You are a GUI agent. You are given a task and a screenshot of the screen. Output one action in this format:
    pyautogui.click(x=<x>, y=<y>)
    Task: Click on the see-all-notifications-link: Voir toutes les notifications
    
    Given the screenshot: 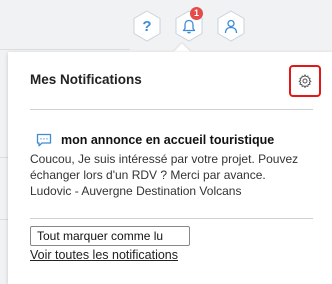 What is the action you would take?
    pyautogui.click(x=104, y=255)
    